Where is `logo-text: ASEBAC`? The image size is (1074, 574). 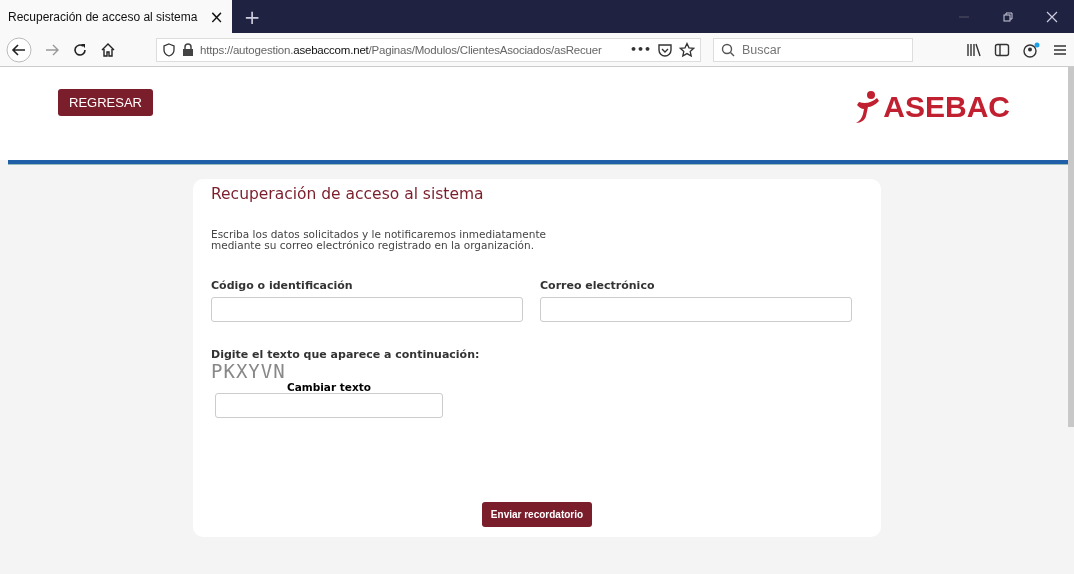 logo-text: ASEBAC is located at coordinates (946, 107).